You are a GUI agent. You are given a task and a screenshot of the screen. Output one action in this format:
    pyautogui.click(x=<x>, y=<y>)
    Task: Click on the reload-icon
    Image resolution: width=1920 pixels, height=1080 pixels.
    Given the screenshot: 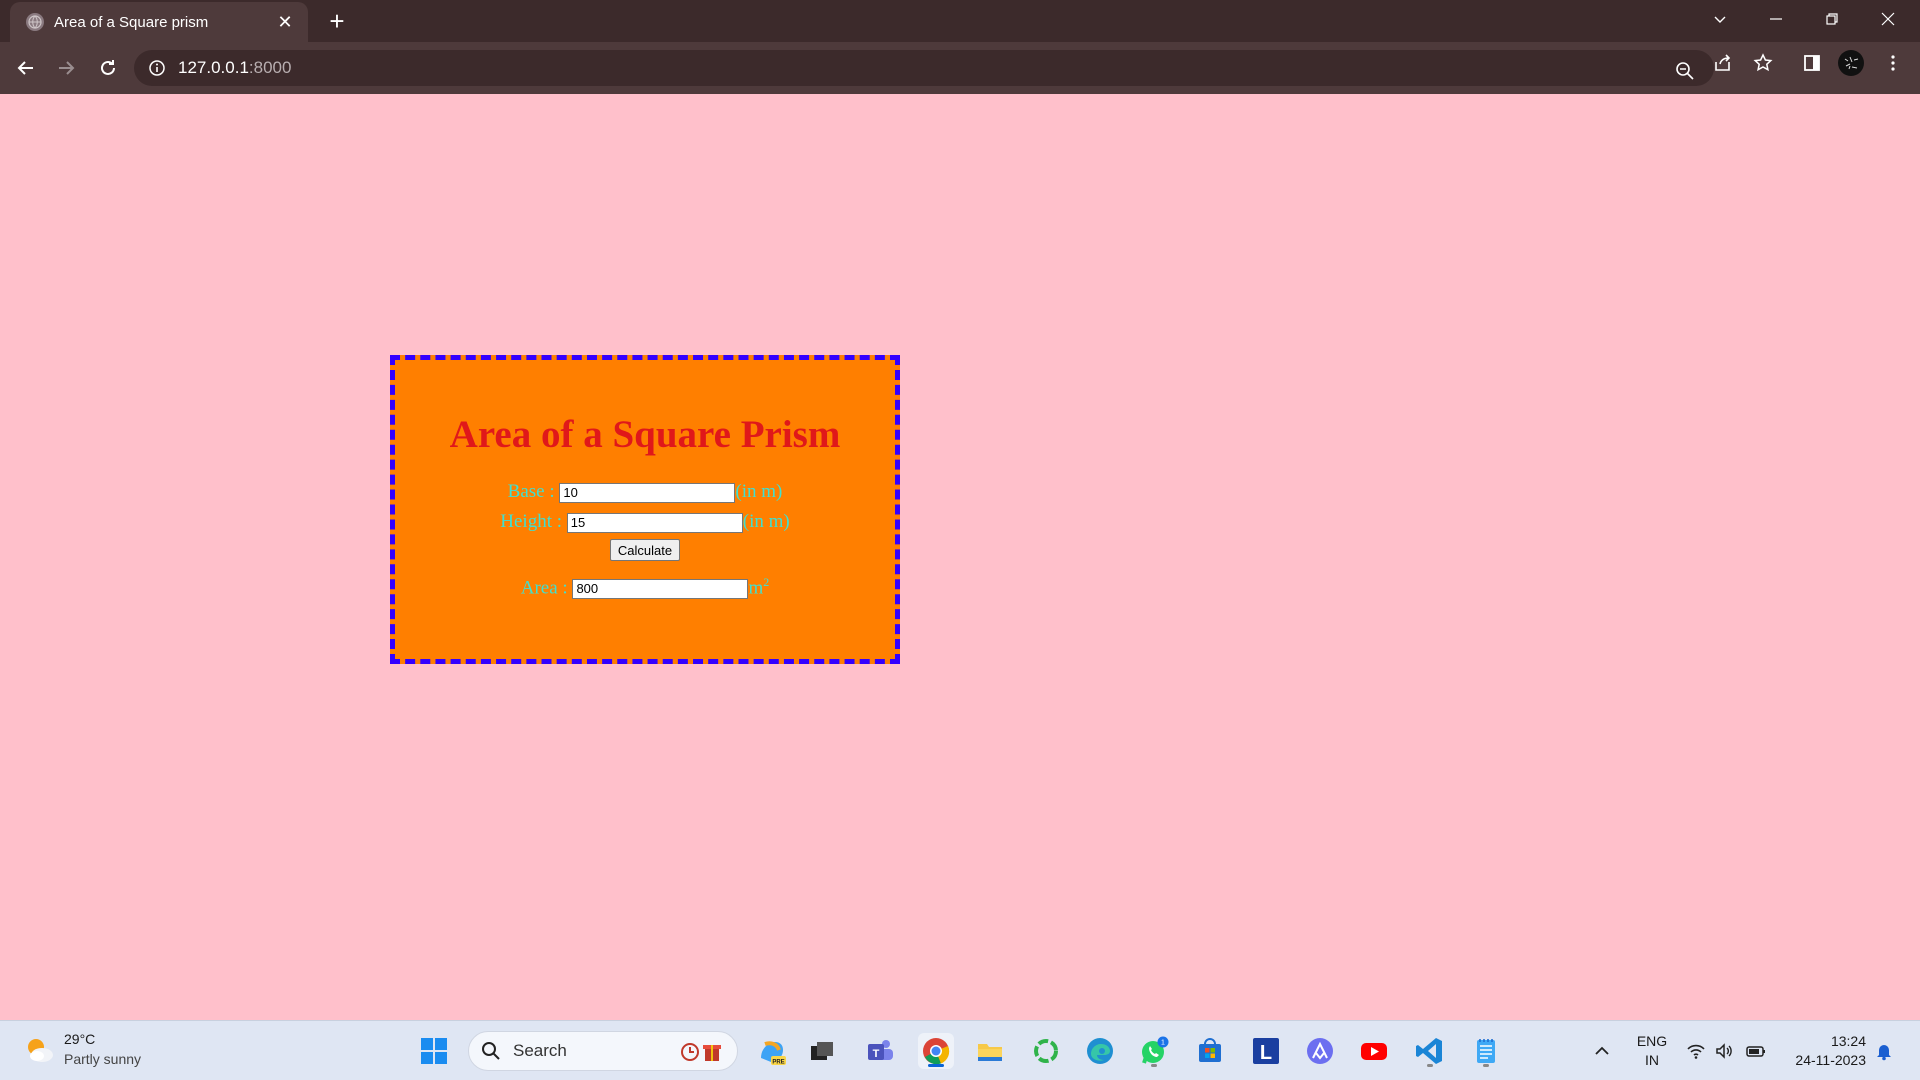 What is the action you would take?
    pyautogui.click(x=108, y=68)
    